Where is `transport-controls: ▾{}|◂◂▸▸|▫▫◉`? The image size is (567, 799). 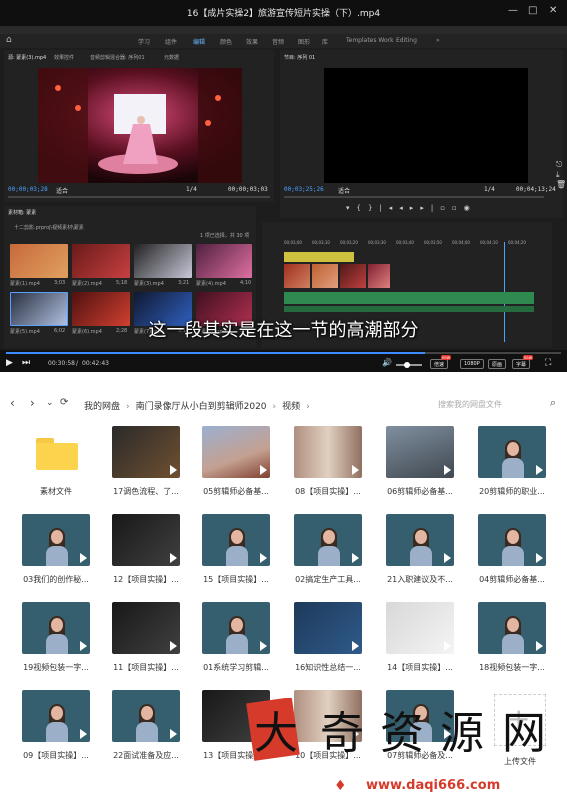 transport-controls: ▾{}|◂◂▸▸|▫▫◉ is located at coordinates (426, 209).